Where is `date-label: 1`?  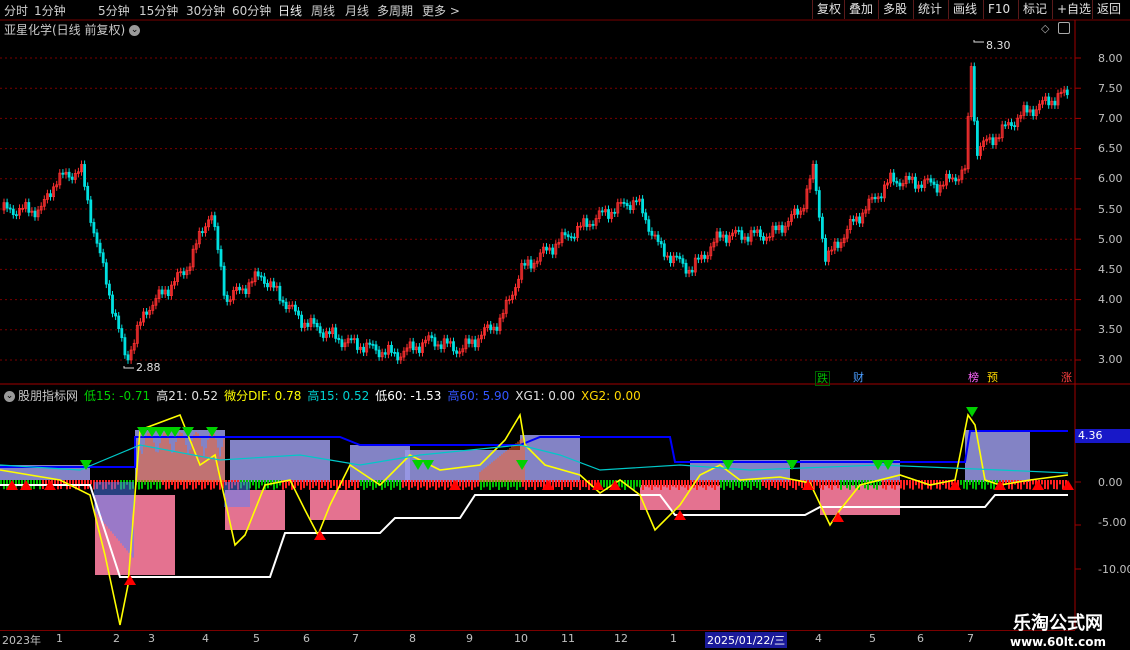
date-label: 1 is located at coordinates (59, 638).